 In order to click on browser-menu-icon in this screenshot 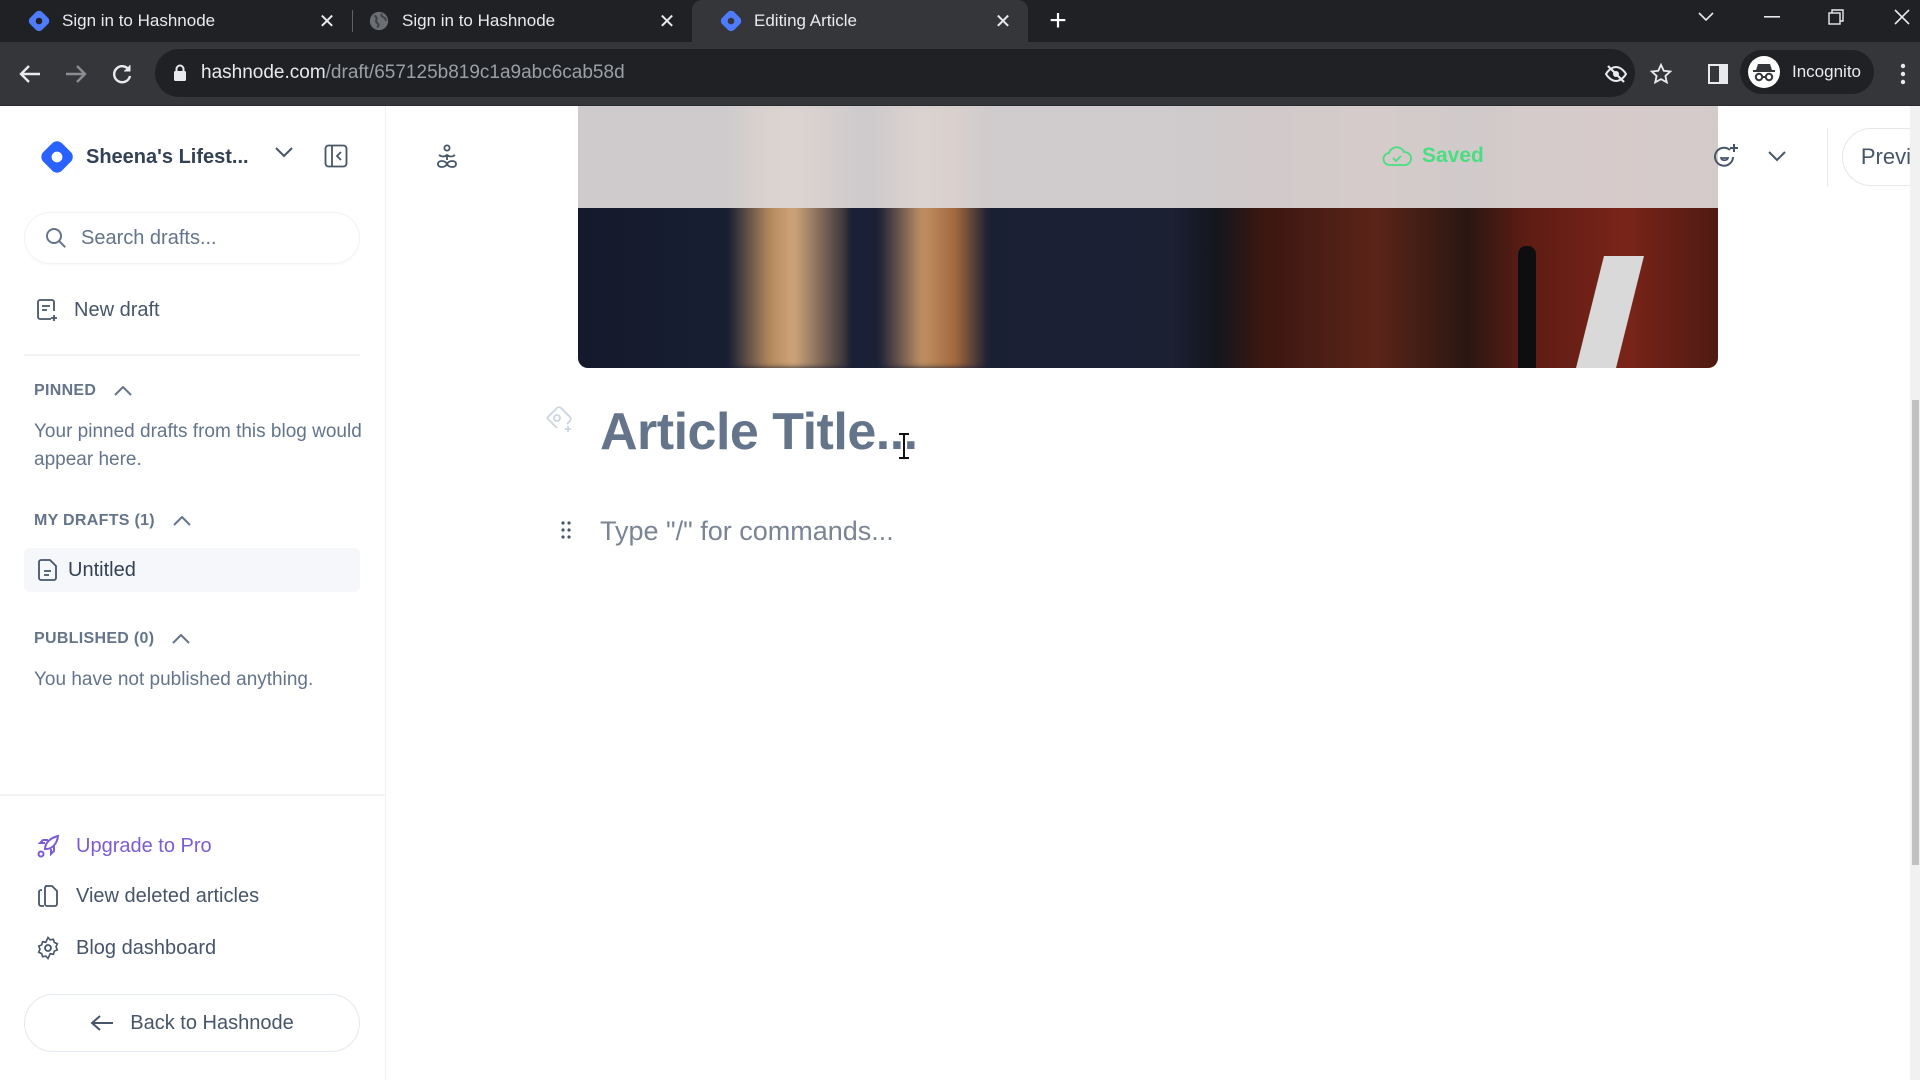, I will do `click(1903, 74)`.